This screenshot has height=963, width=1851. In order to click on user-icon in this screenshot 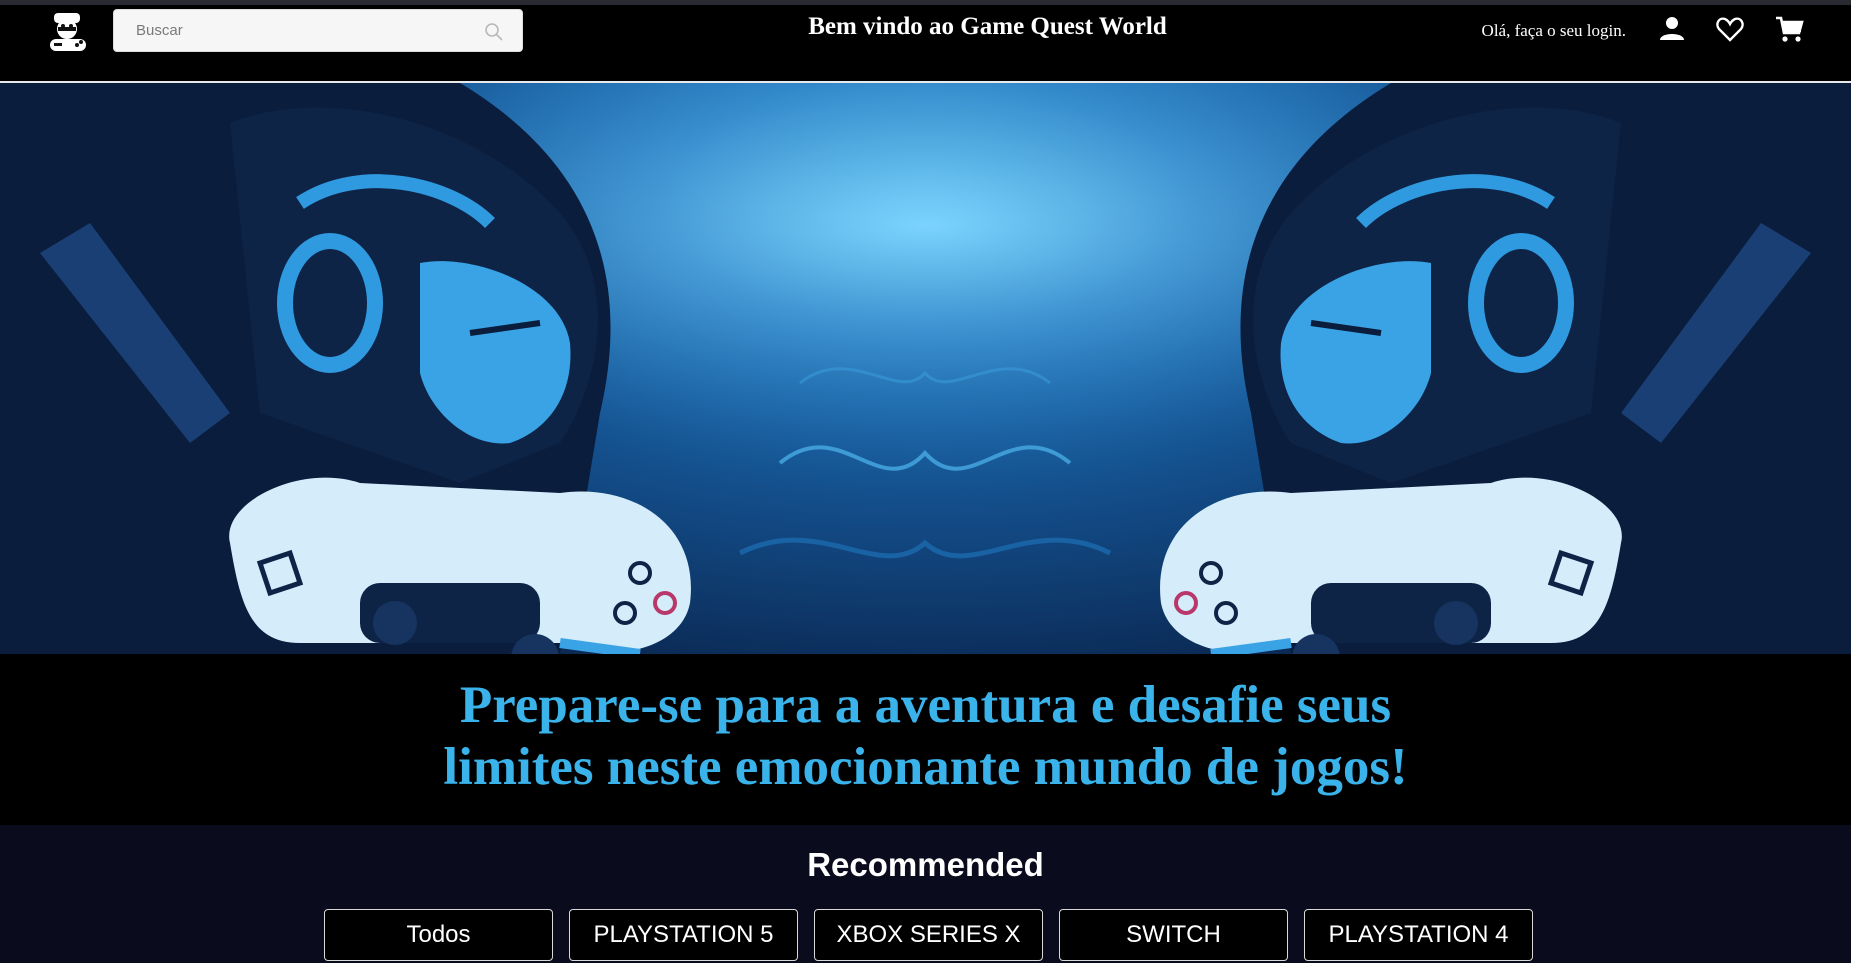, I will do `click(1672, 29)`.